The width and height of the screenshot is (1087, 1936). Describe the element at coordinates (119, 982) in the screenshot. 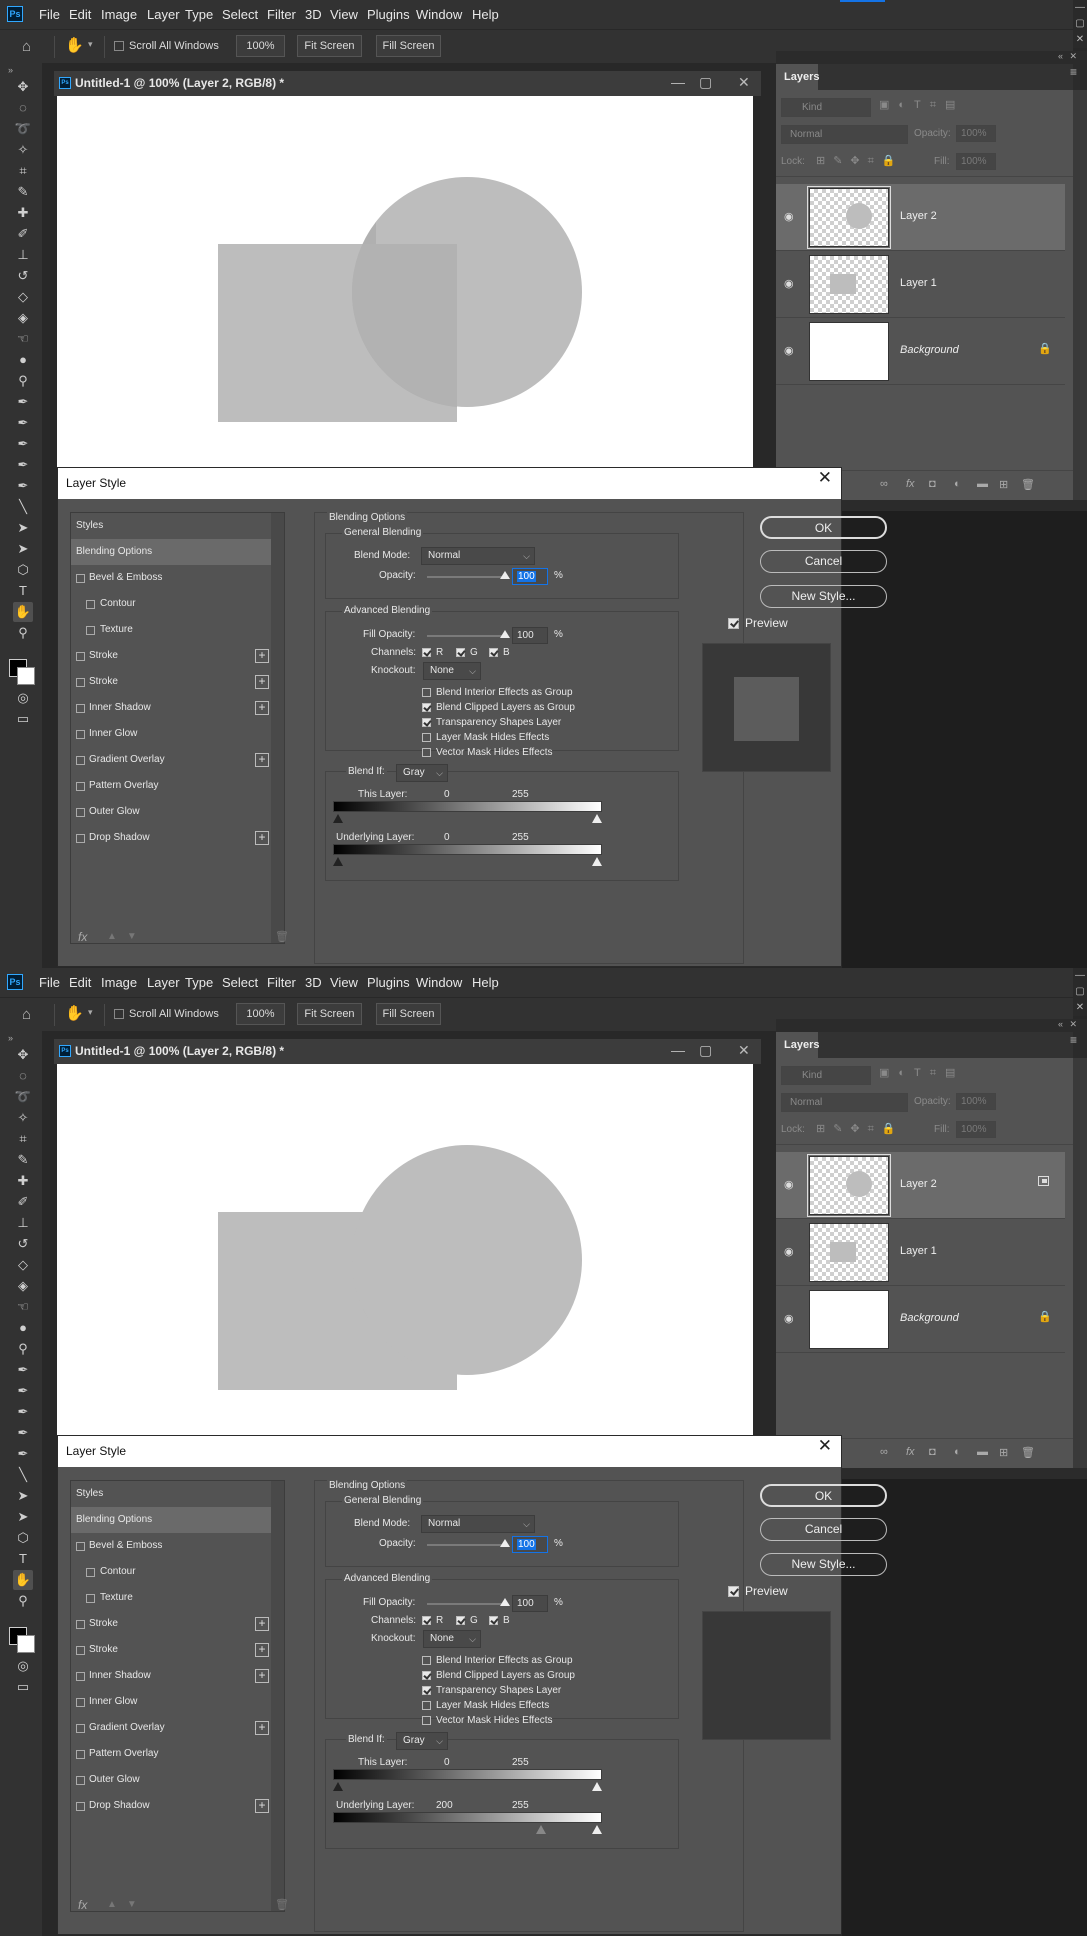

I see `menu-image: Image` at that location.